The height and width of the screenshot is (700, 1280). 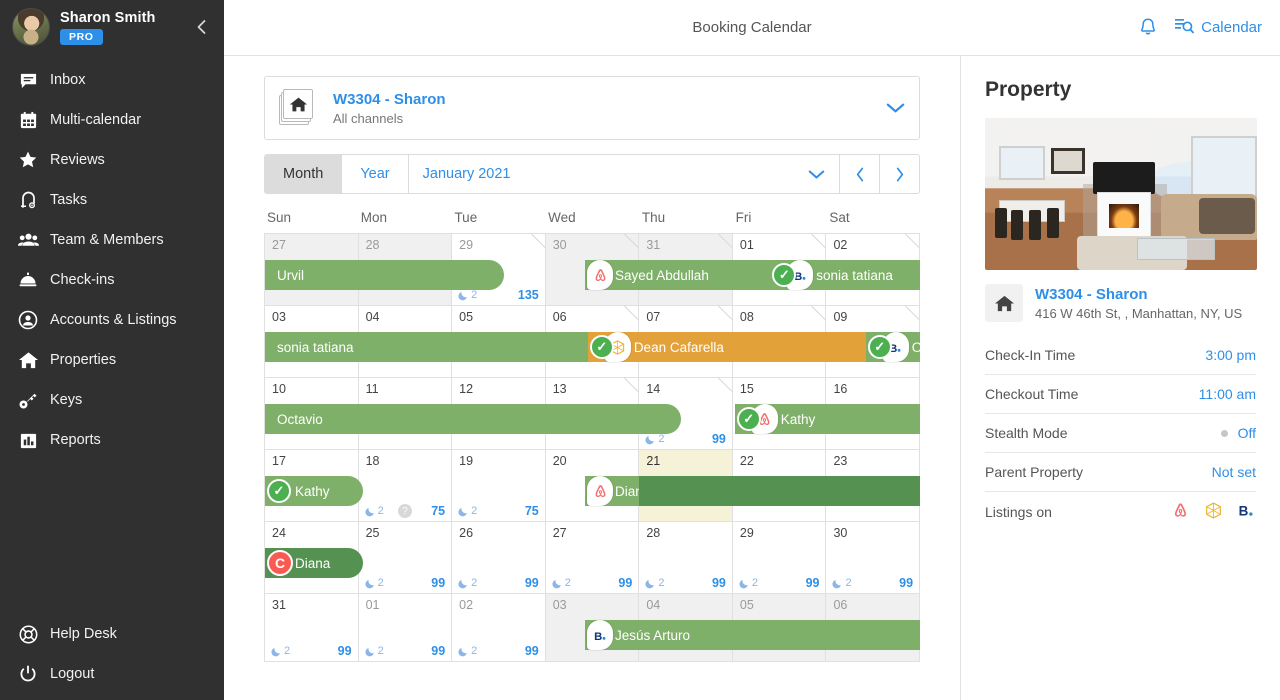 I want to click on homeaway-icon, so click(x=1213, y=512).